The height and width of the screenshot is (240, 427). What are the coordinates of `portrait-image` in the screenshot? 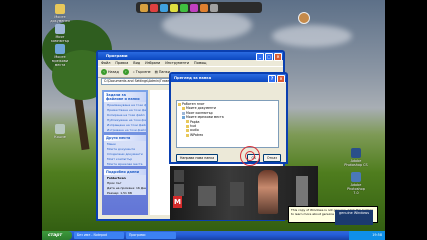 It's located at (268, 192).